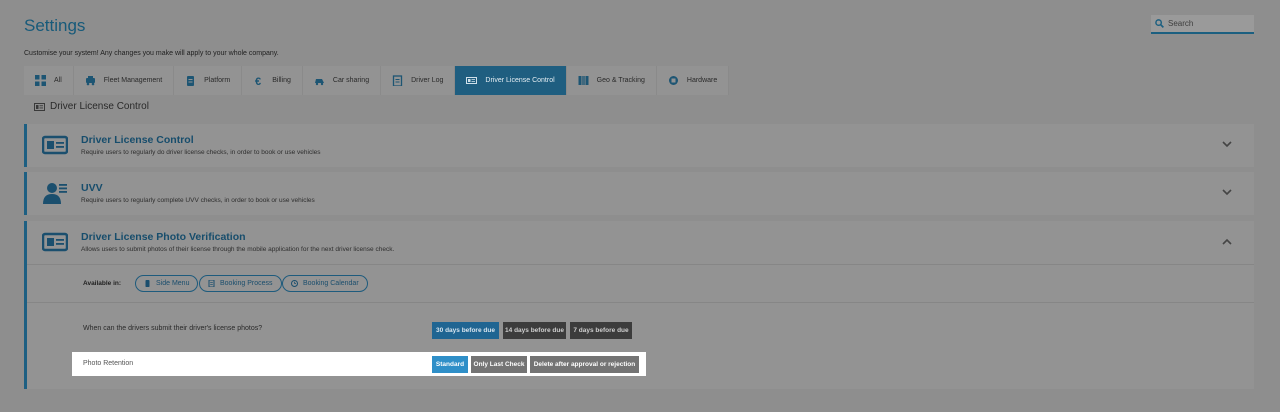 Image resolution: width=1280 pixels, height=412 pixels. Describe the element at coordinates (520, 80) in the screenshot. I see `tab-label: Driver License Control` at that location.